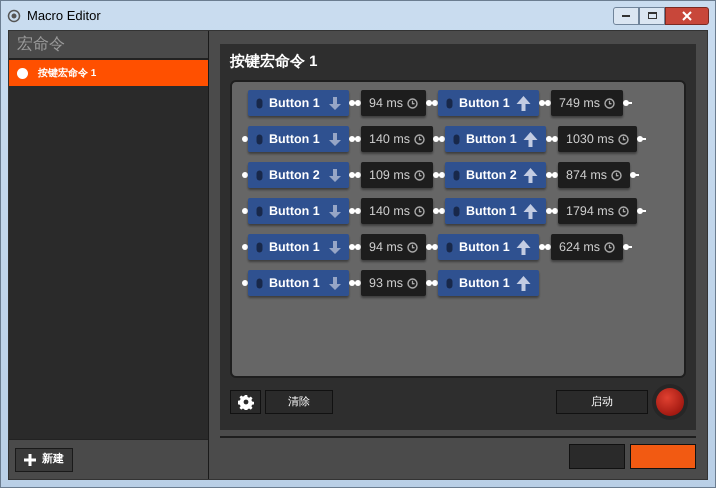  I want to click on start-button: 启动, so click(602, 402).